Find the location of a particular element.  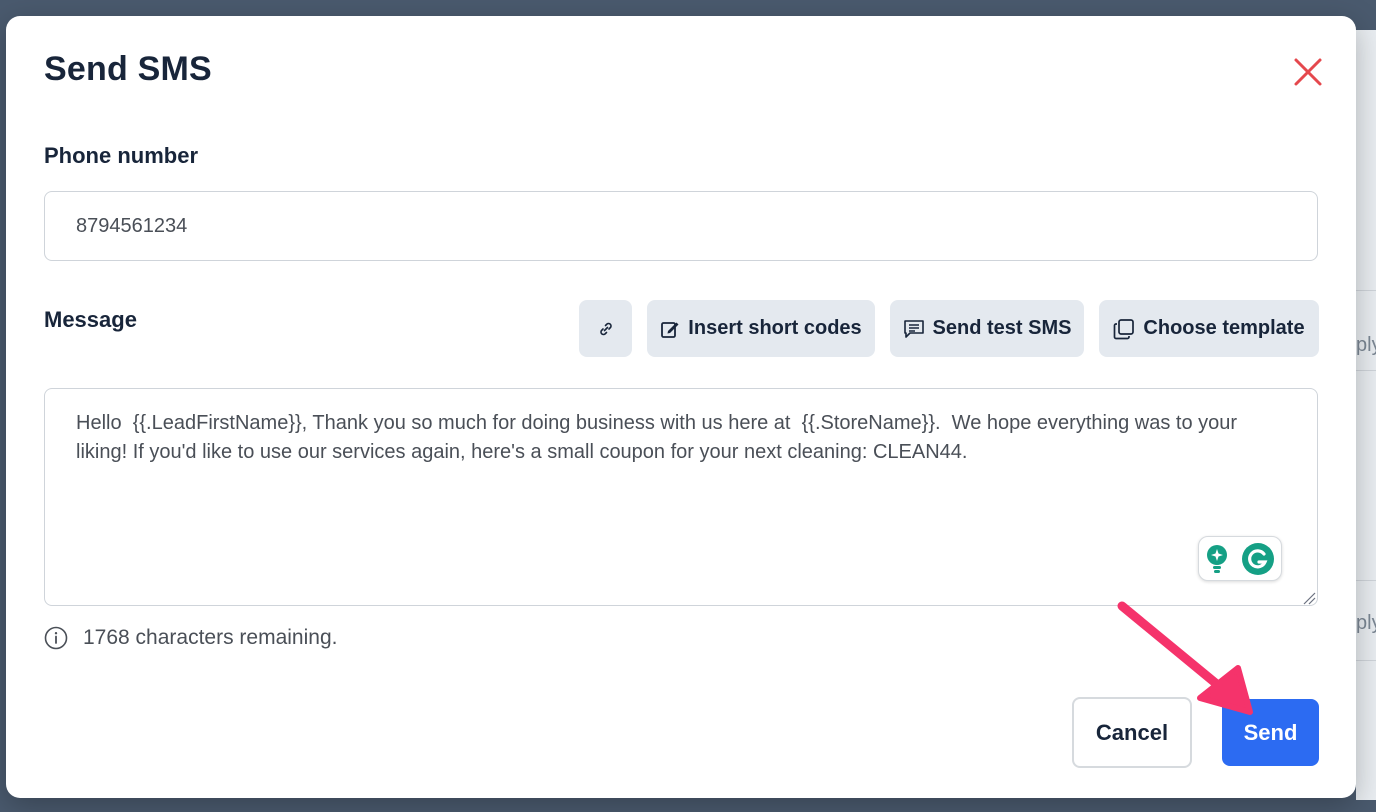

choose-template-label: Choose template is located at coordinates (1224, 328).